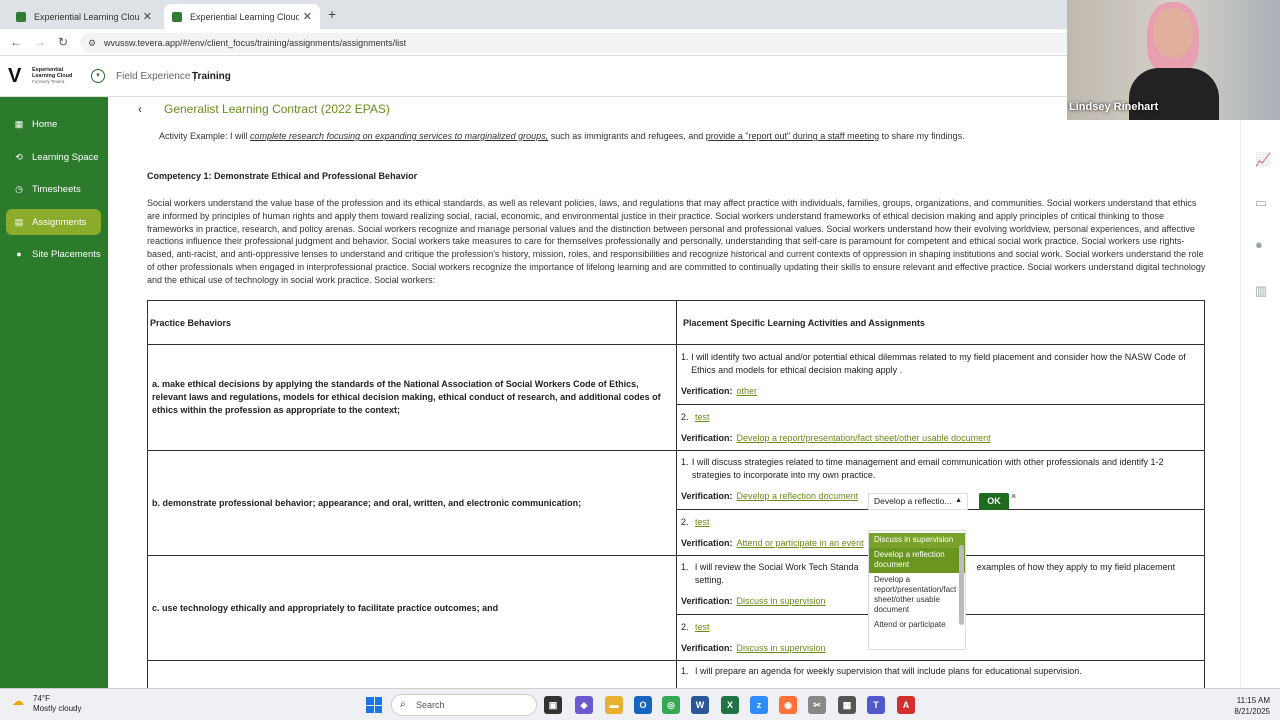 This screenshot has height=720, width=1280. What do you see at coordinates (700, 705) in the screenshot?
I see `word-icon: W` at bounding box center [700, 705].